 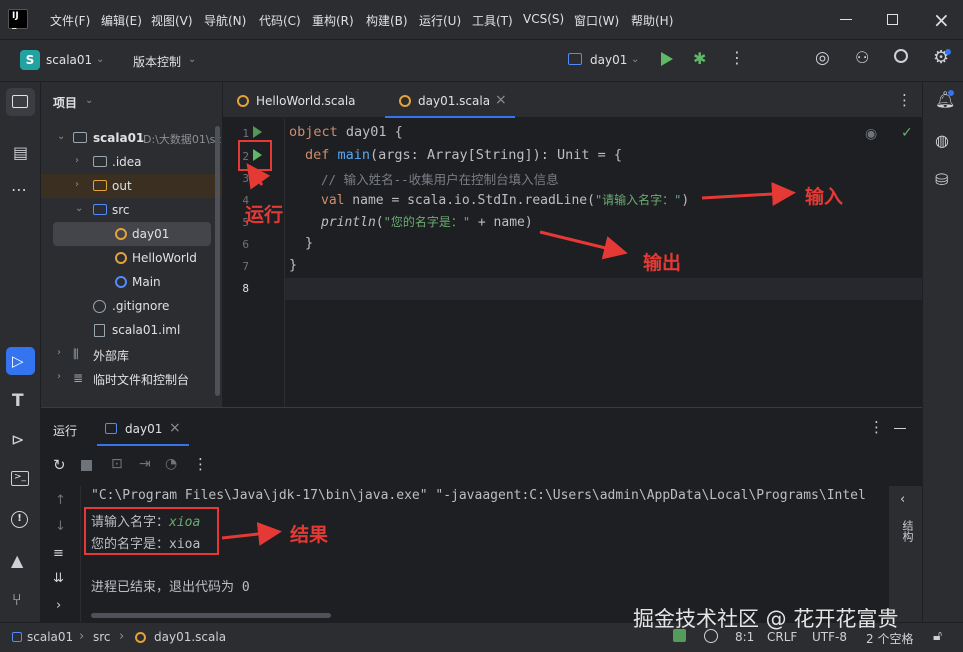 What do you see at coordinates (427, 221) in the screenshot?
I see `code-line-5: println("您的名字是：" + name)` at bounding box center [427, 221].